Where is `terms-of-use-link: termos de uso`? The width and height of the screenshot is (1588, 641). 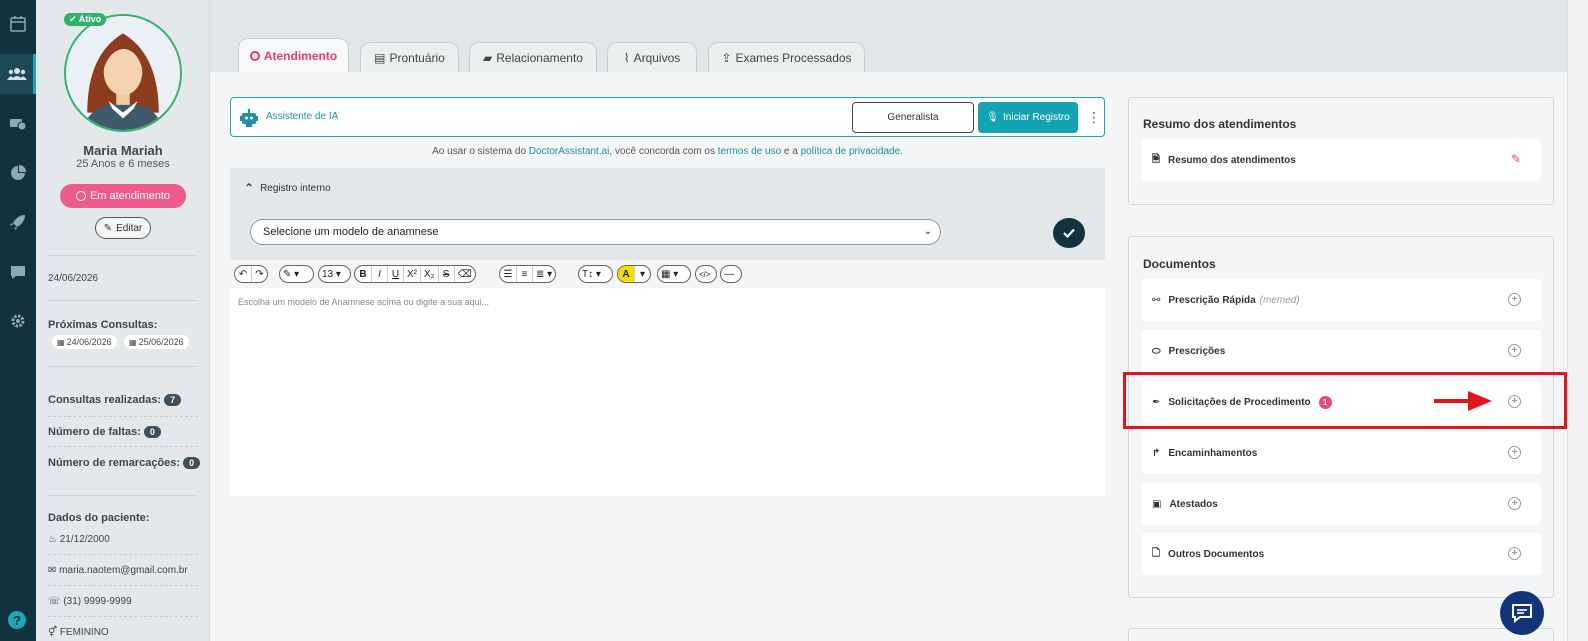 terms-of-use-link: termos de uso is located at coordinates (749, 151).